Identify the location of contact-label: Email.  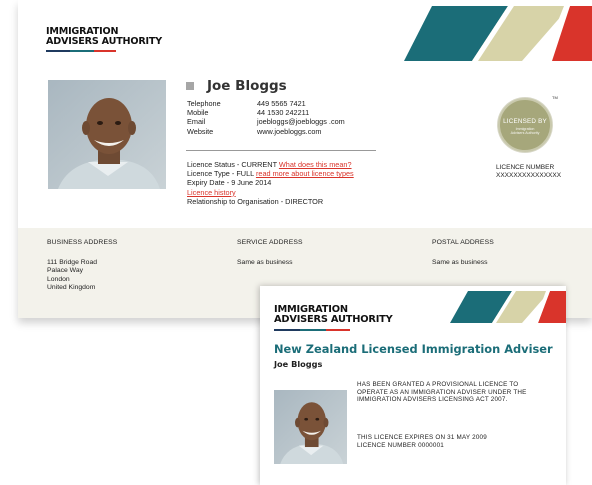
(196, 122).